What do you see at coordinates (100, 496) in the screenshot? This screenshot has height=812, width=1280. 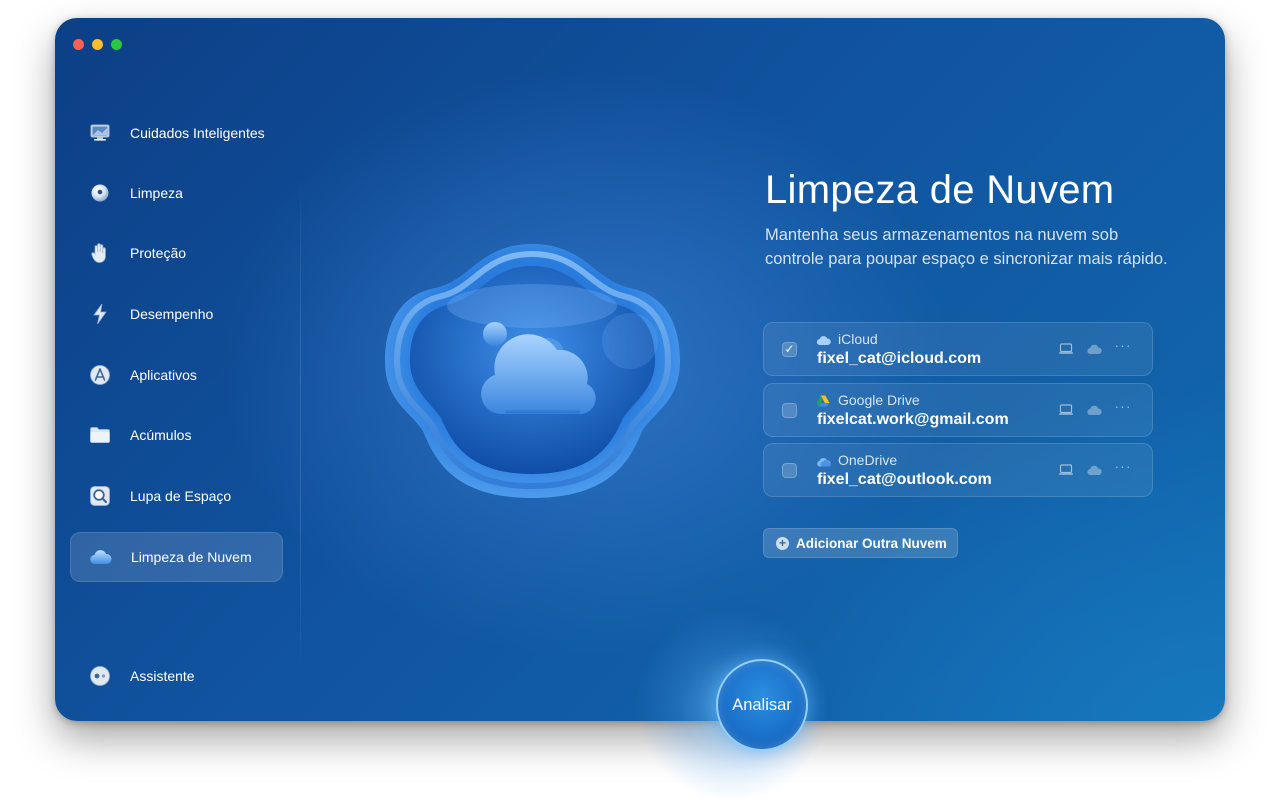 I see `space-lens-icon` at bounding box center [100, 496].